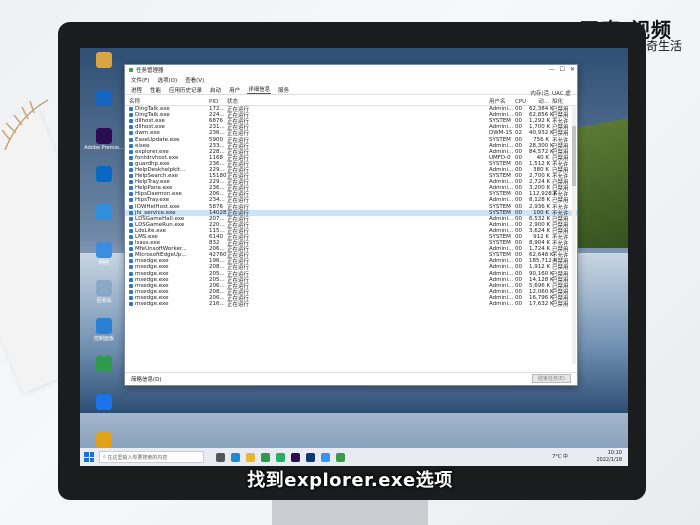 Image resolution: width=700 pixels, height=525 pixels. What do you see at coordinates (574, 156) in the screenshot?
I see `scrollbar-thumb` at bounding box center [574, 156].